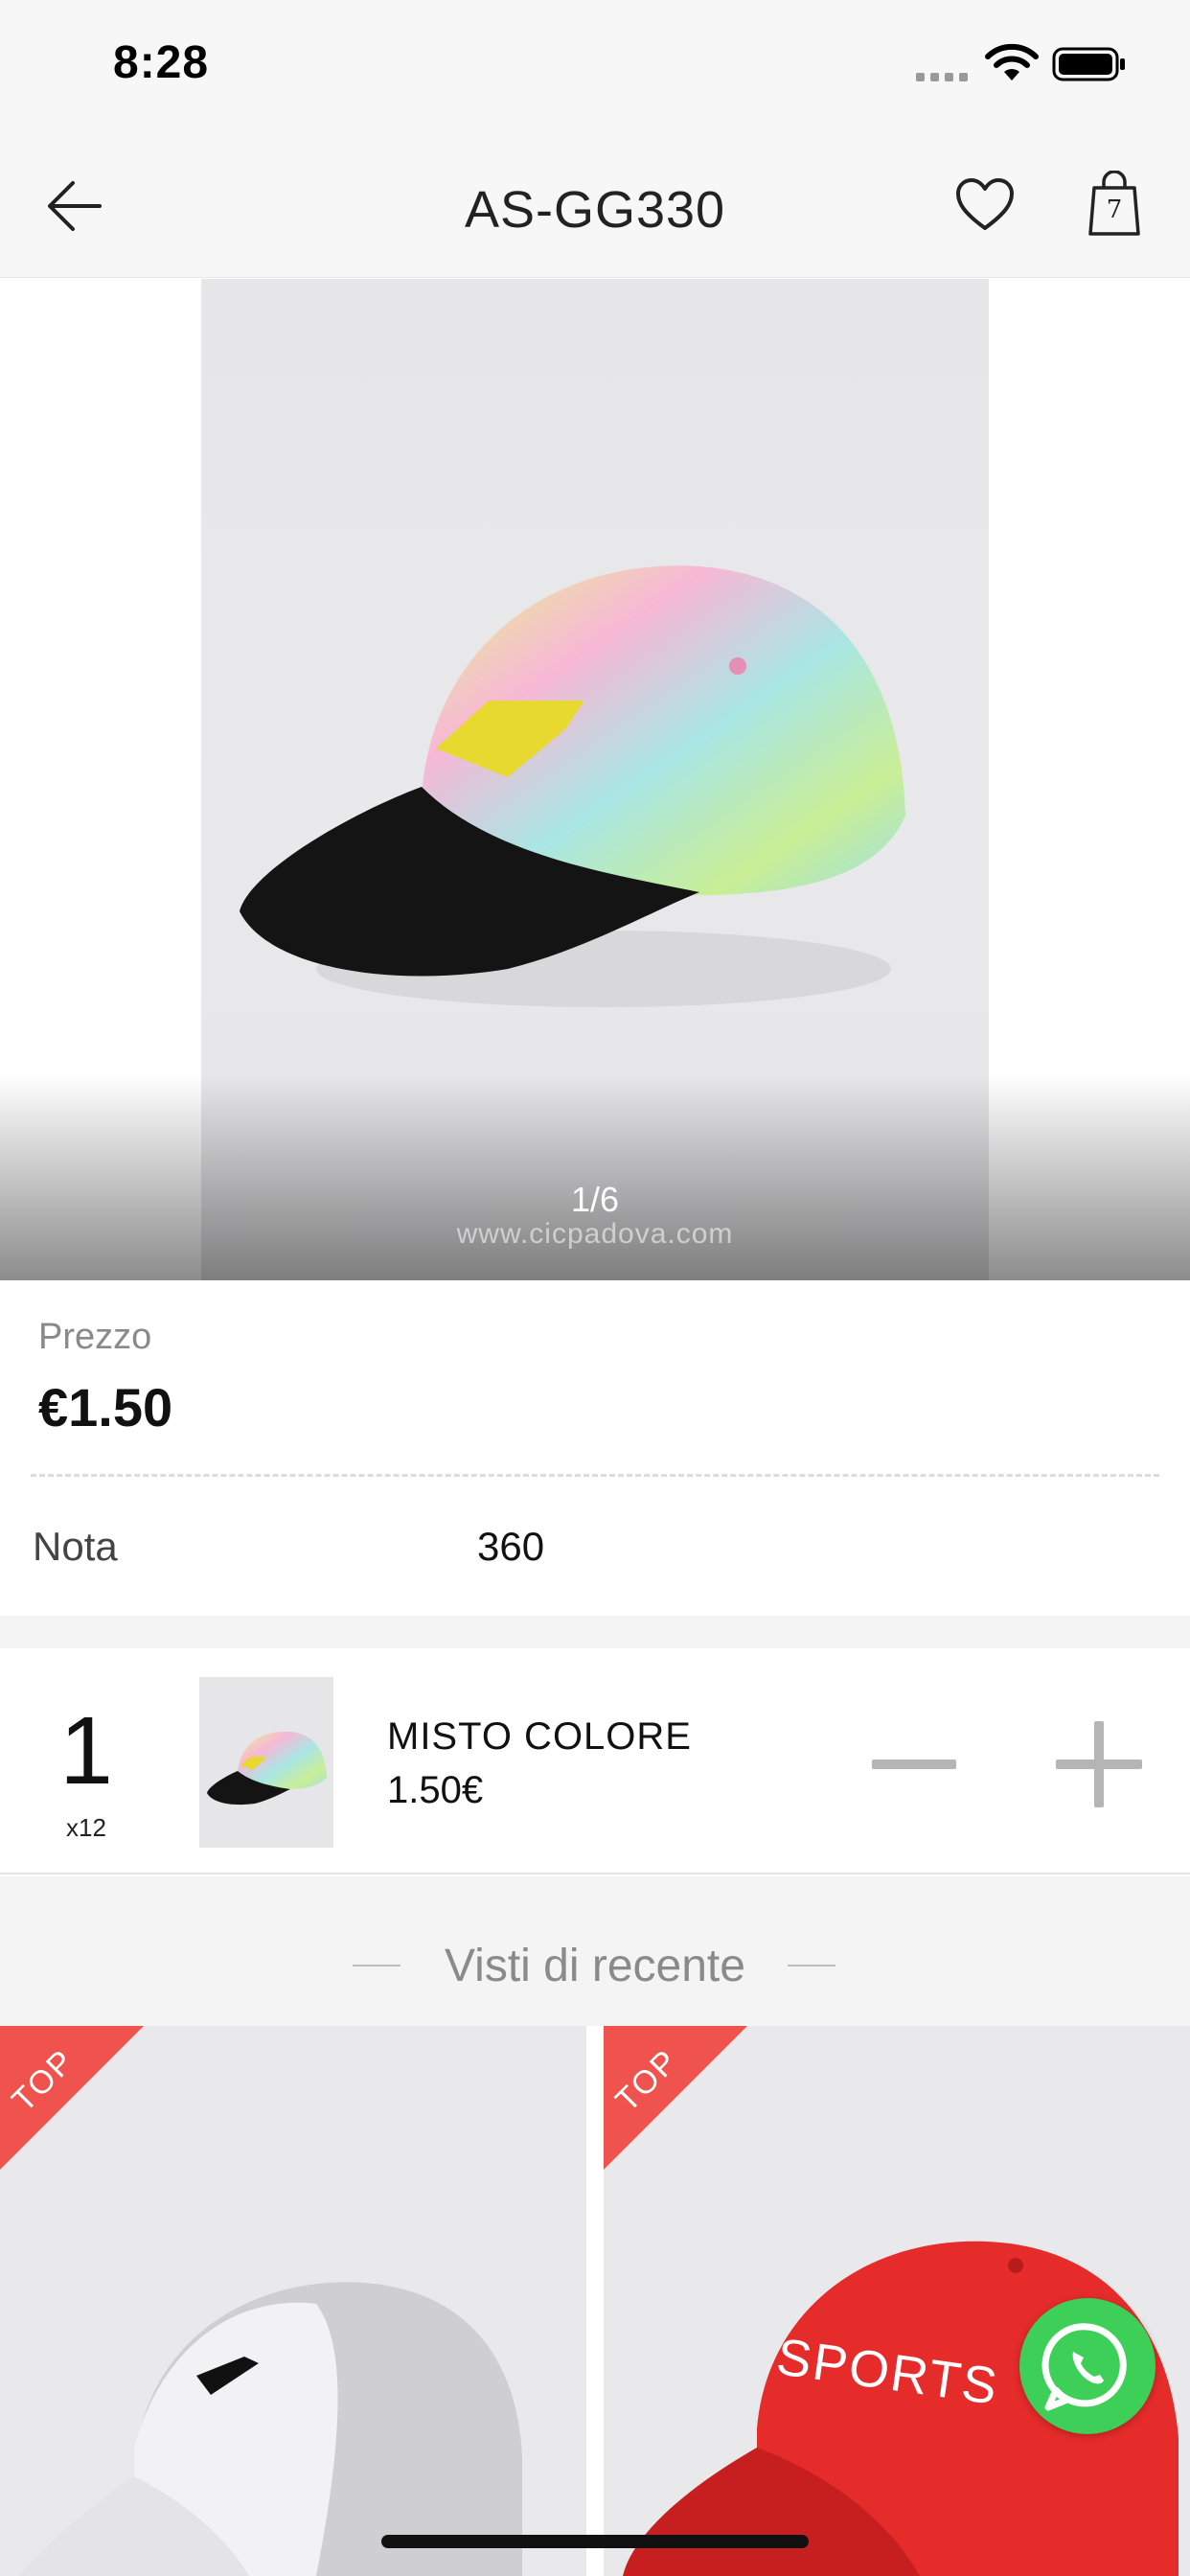 Image resolution: width=1190 pixels, height=2576 pixels. What do you see at coordinates (540, 1736) in the screenshot?
I see `variant-name: MISTO COLORE` at bounding box center [540, 1736].